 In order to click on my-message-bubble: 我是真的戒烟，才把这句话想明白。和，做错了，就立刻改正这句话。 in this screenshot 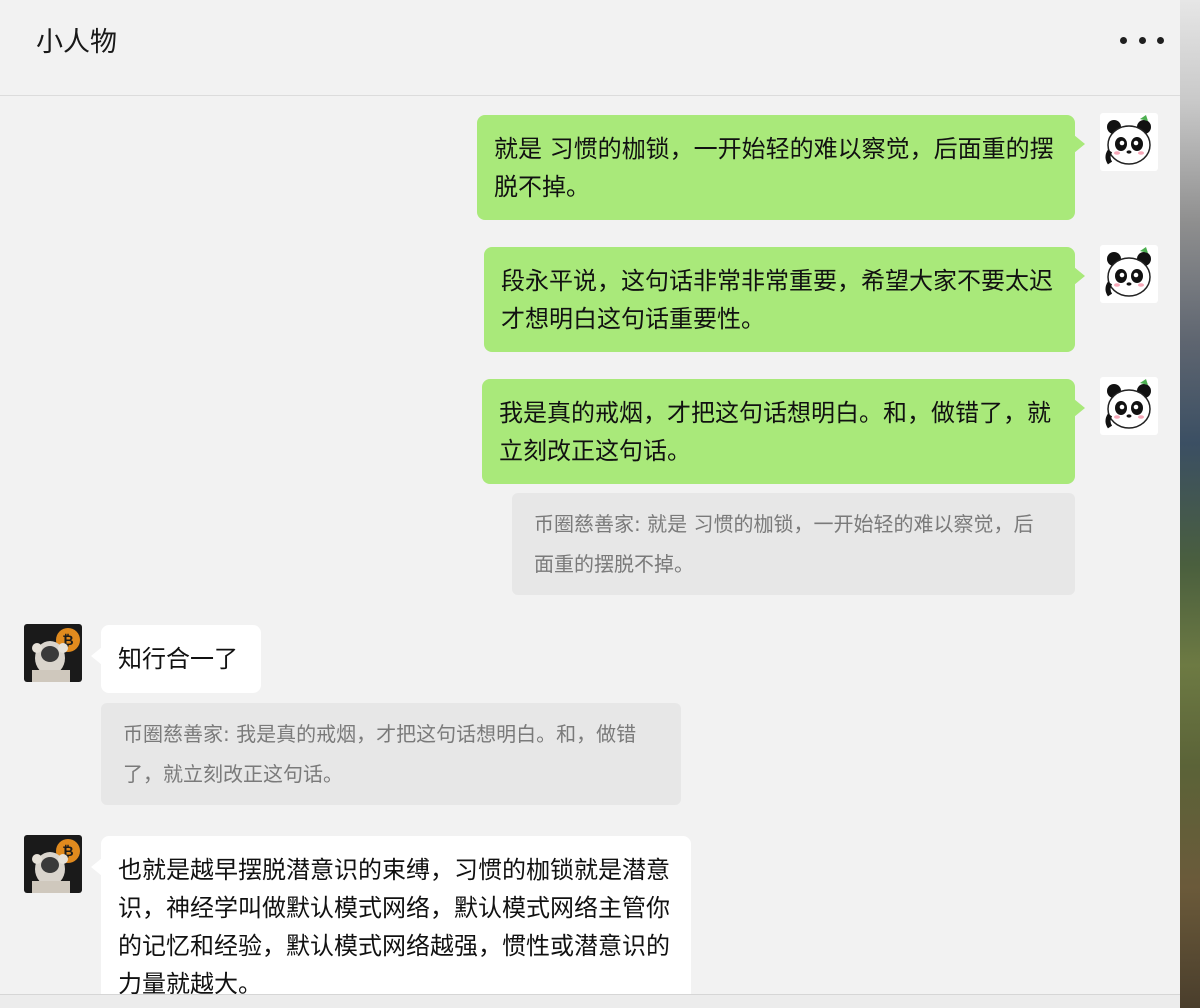, I will do `click(783, 431)`.